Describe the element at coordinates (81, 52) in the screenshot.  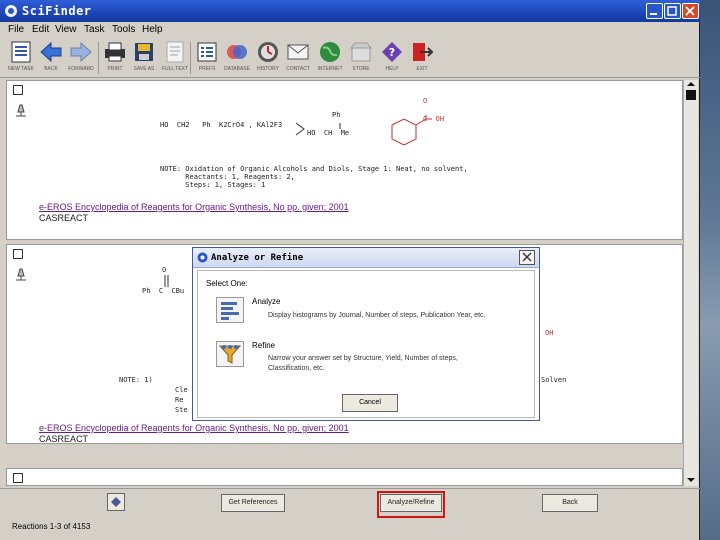
I see `forward-arrow-icon` at that location.